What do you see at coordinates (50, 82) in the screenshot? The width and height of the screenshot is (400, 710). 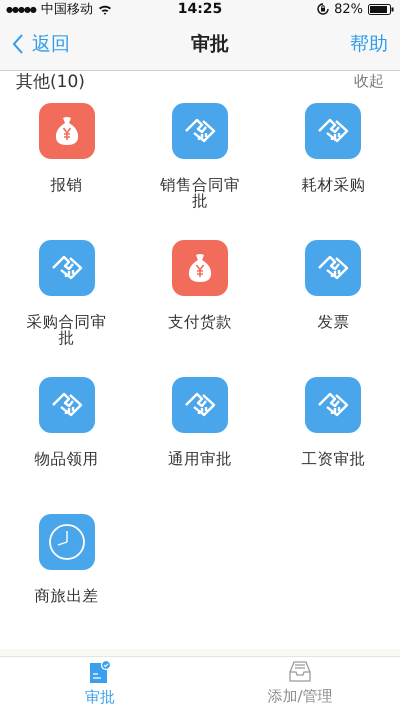 I see `section-title: 其他(10)` at bounding box center [50, 82].